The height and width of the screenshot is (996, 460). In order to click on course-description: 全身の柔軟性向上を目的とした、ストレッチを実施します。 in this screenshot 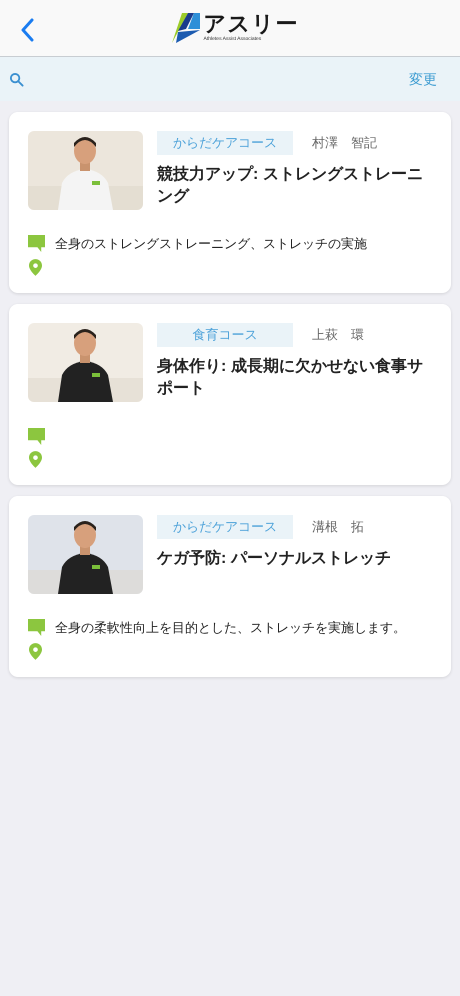, I will do `click(230, 627)`.